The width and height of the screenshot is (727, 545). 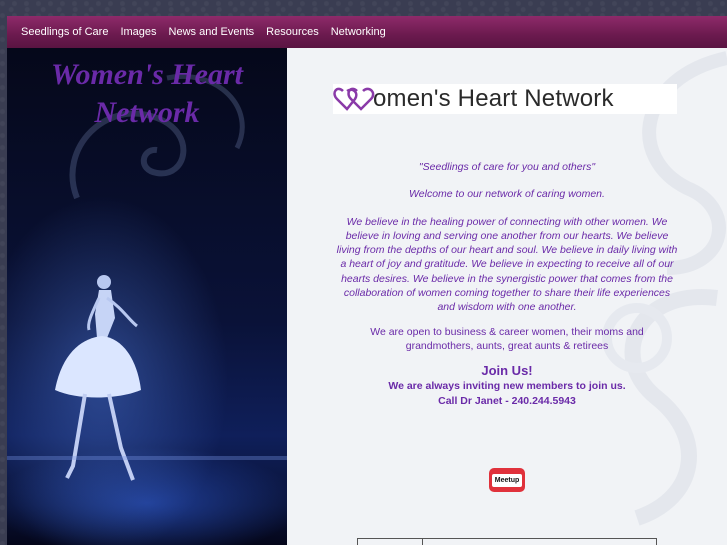 What do you see at coordinates (354, 99) in the screenshot?
I see `double-heart-logo-icon` at bounding box center [354, 99].